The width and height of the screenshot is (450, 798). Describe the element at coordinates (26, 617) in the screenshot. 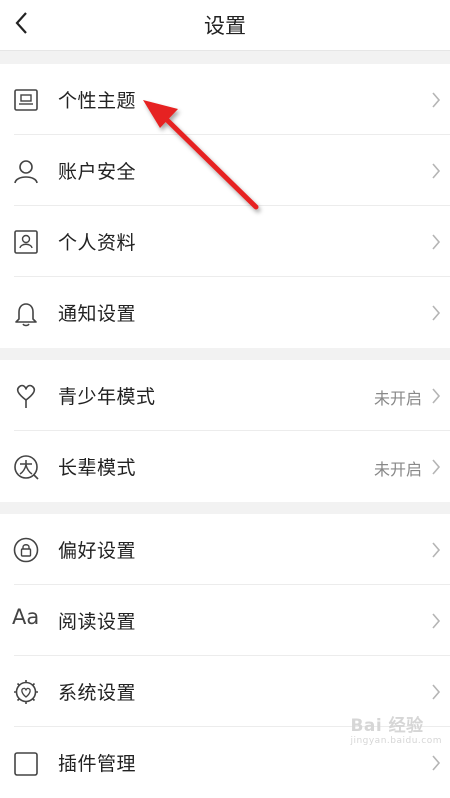

I see `font-size-icon: Aa` at that location.